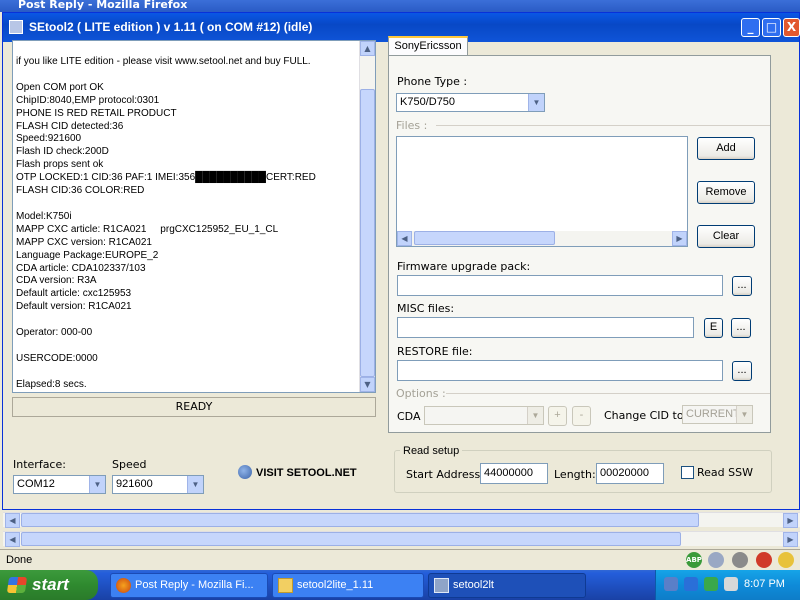 This screenshot has width=800, height=600. Describe the element at coordinates (473, 585) in the screenshot. I see `task-label: setool2lt` at that location.